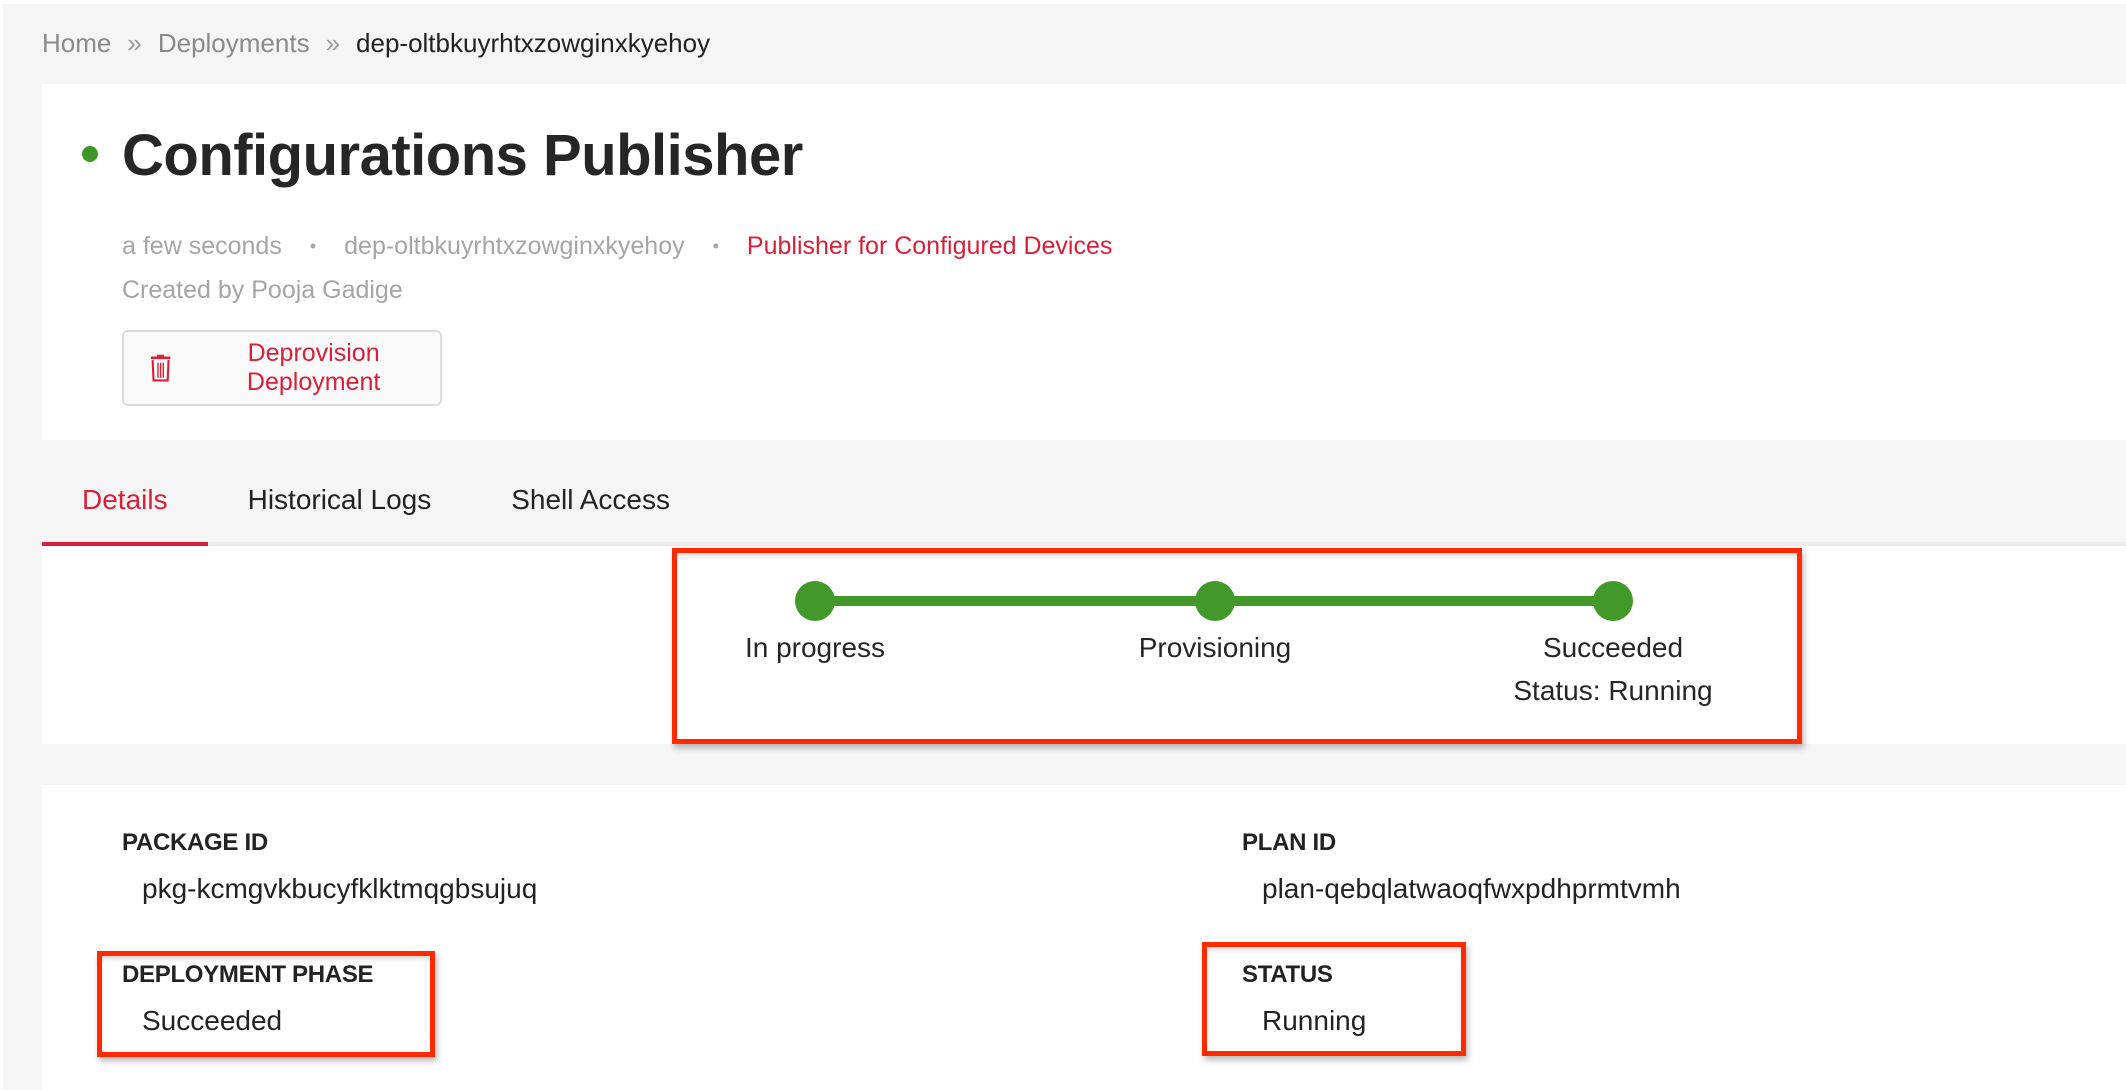 The image size is (2126, 1090). Describe the element at coordinates (1287, 974) in the screenshot. I see `status-label: STATUS` at that location.